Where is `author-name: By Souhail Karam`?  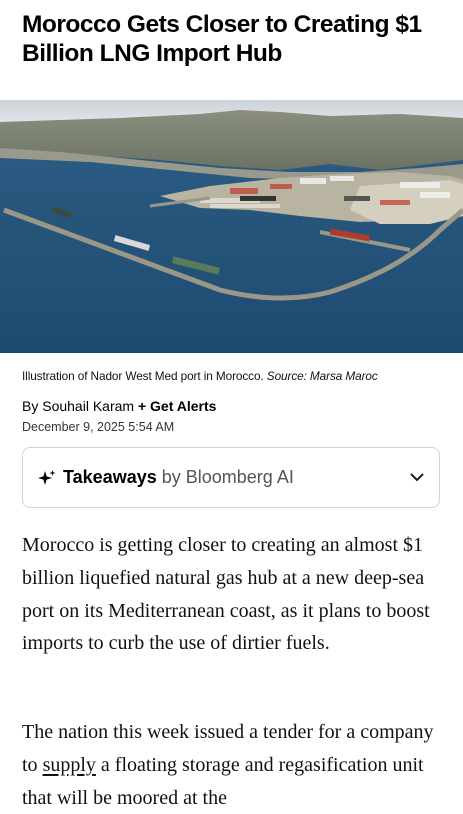 author-name: By Souhail Karam is located at coordinates (78, 406).